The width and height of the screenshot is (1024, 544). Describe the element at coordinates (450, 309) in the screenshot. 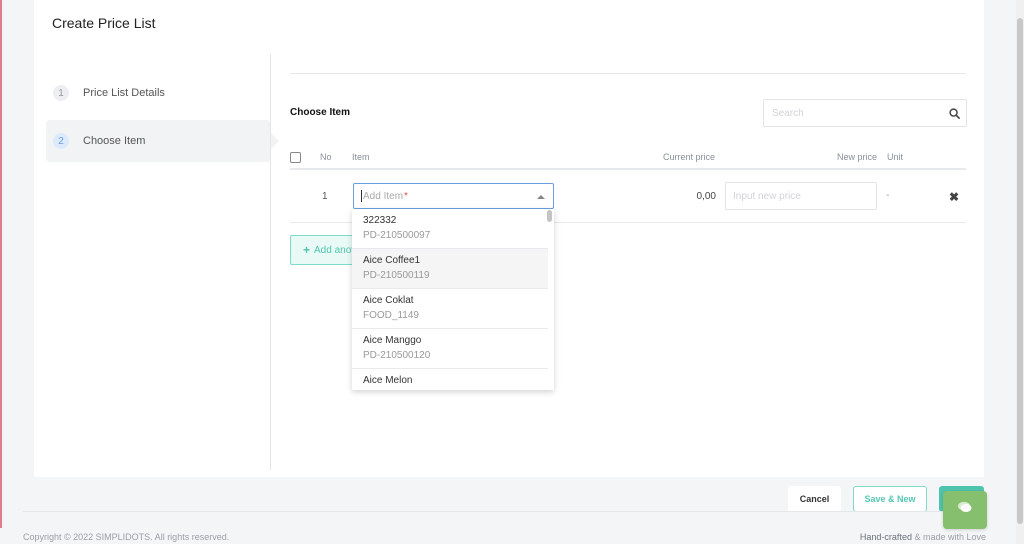

I see `dropdown-option: Aice Coklat FOOD_1149` at that location.